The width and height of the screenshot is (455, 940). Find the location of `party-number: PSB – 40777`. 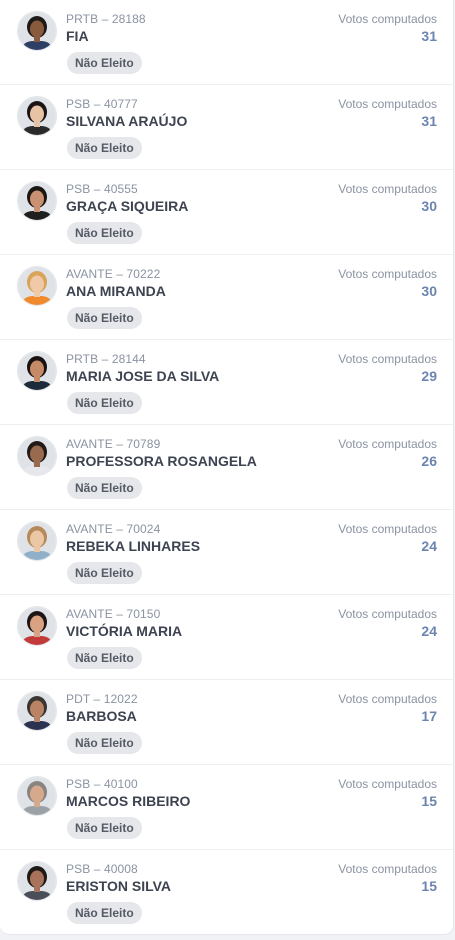

party-number: PSB – 40777 is located at coordinates (102, 104).